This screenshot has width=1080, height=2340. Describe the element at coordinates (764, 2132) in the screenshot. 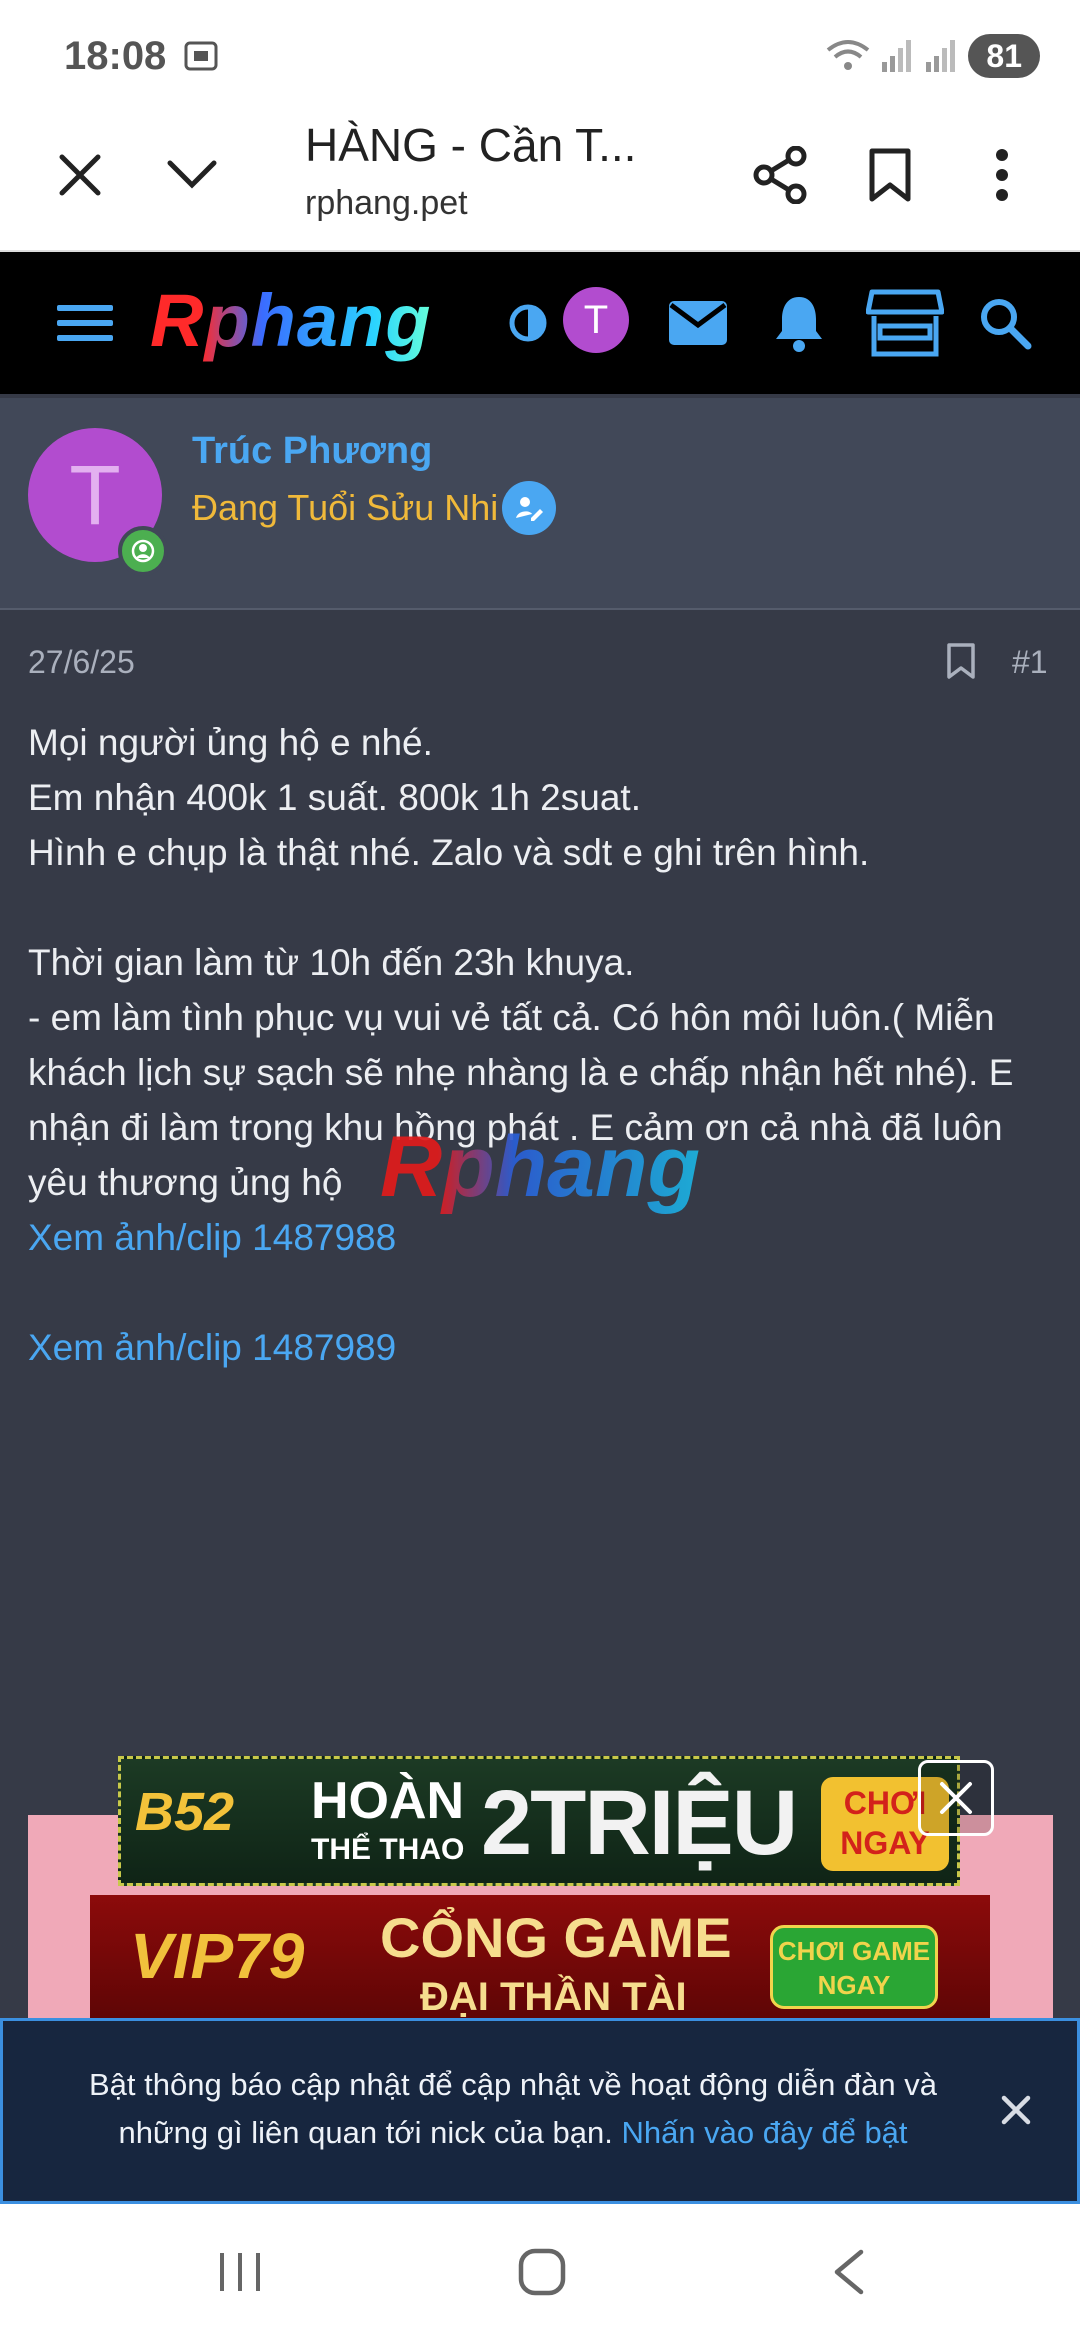

I see `enable-notifications-link: Nhấn vào đây để bật` at that location.